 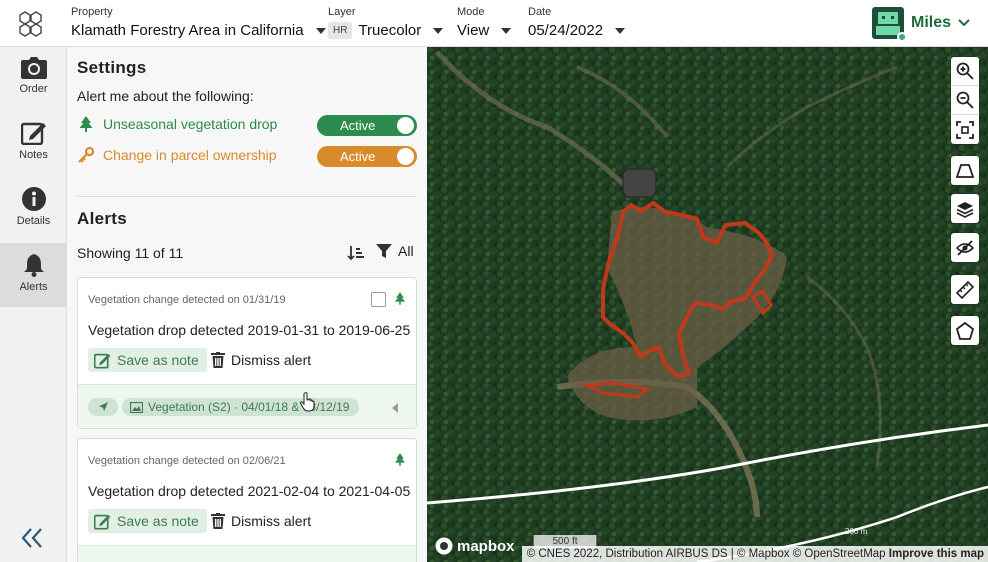 I want to click on user-menu: Miles, so click(x=920, y=24).